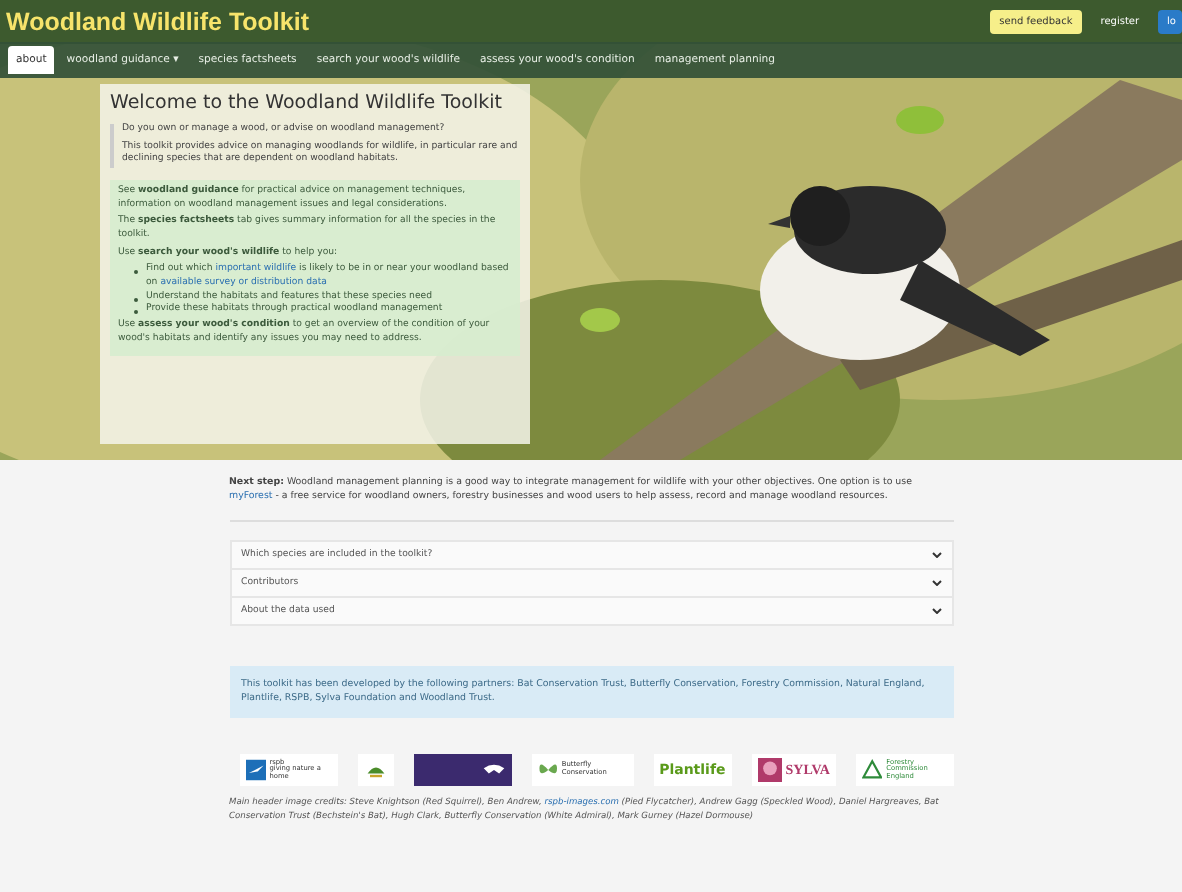  Describe the element at coordinates (307, 103) in the screenshot. I see `welcome-title: Welcome to the Woodland Wildlife Toolkit` at that location.